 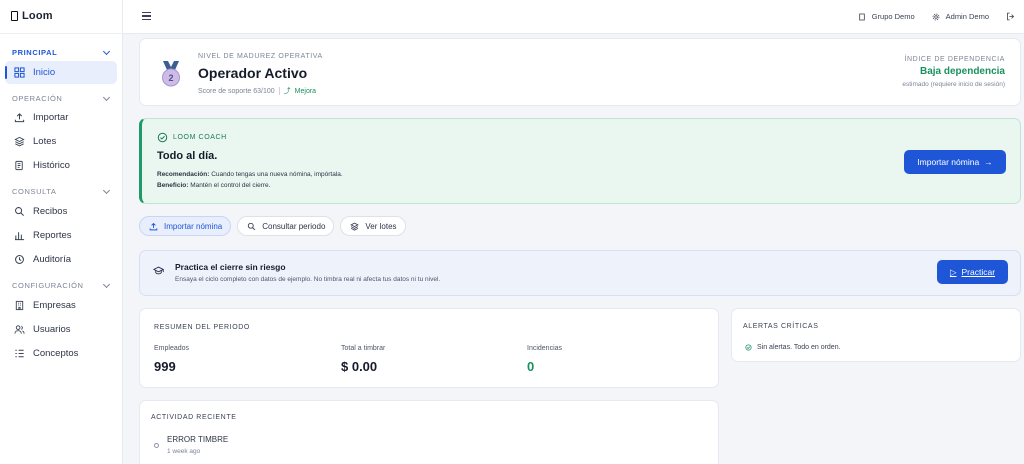 What do you see at coordinates (19, 259) in the screenshot?
I see `audit-clock-icon` at bounding box center [19, 259].